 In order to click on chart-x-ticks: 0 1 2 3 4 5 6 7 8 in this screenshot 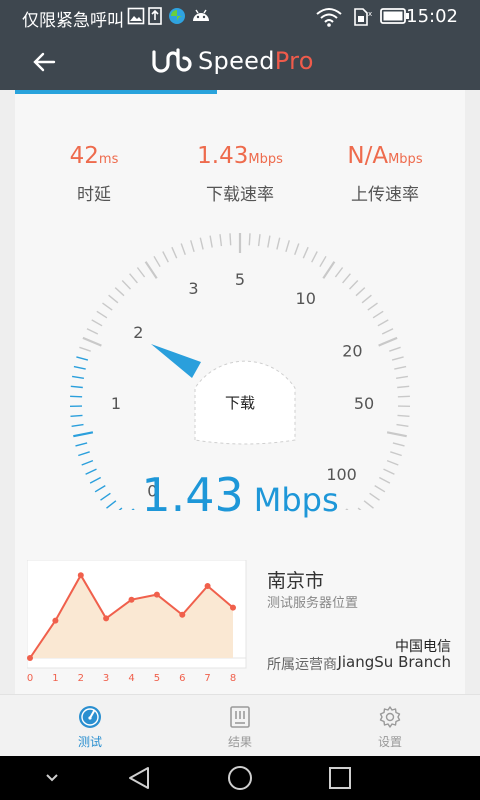, I will do `click(131, 678)`.